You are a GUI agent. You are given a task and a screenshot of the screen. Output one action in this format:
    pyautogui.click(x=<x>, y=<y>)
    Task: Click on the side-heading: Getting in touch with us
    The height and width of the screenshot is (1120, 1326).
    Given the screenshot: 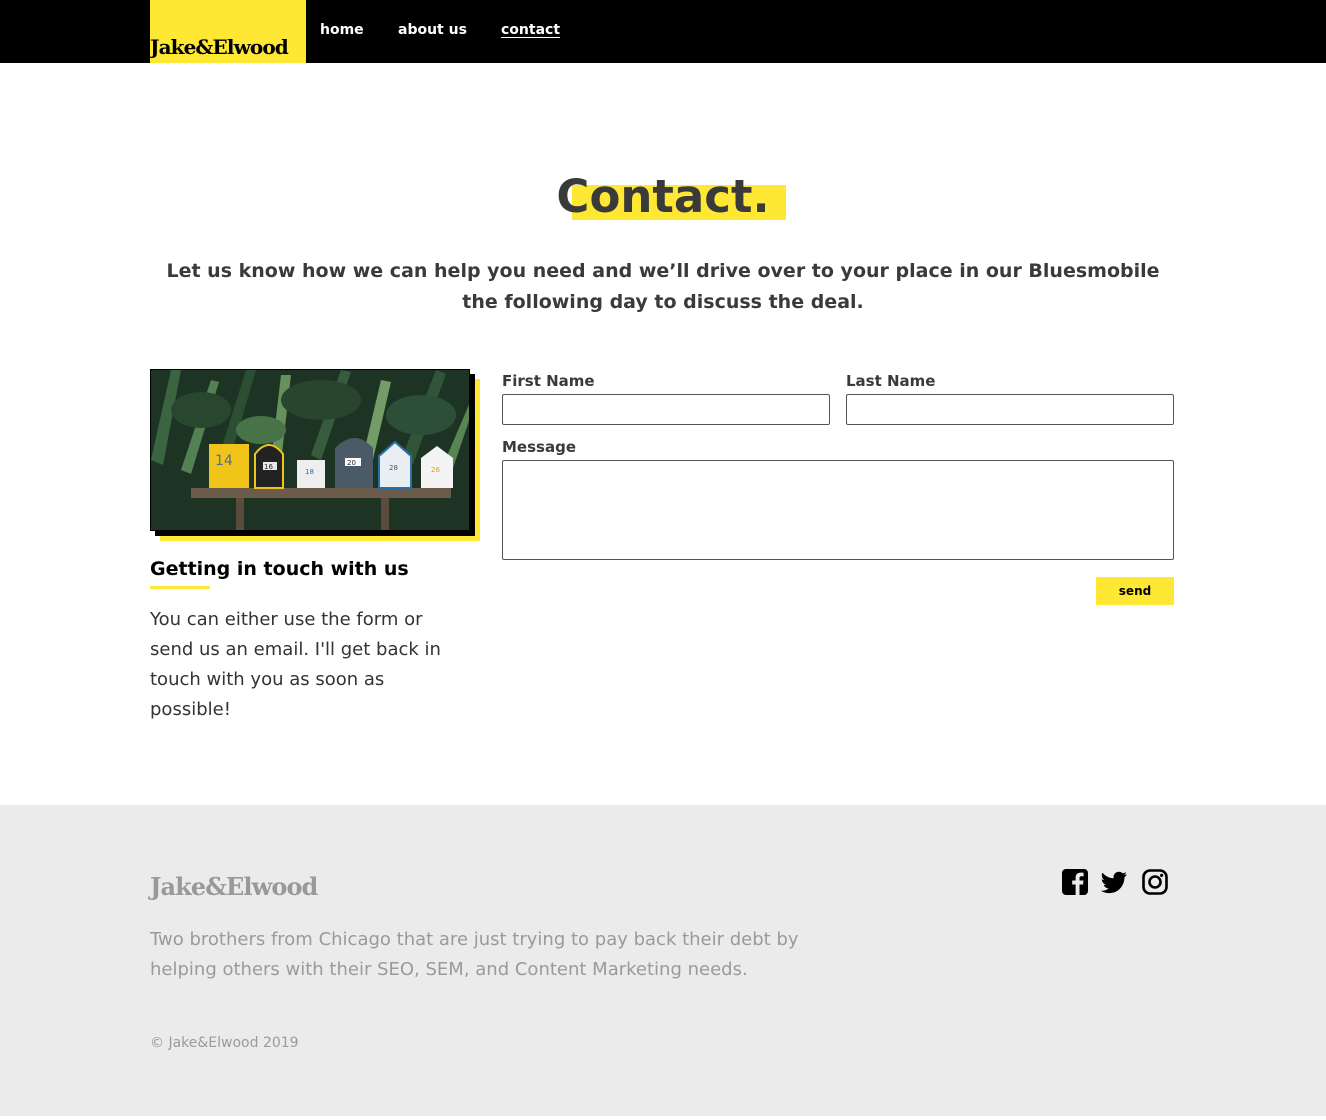 What is the action you would take?
    pyautogui.click(x=279, y=569)
    